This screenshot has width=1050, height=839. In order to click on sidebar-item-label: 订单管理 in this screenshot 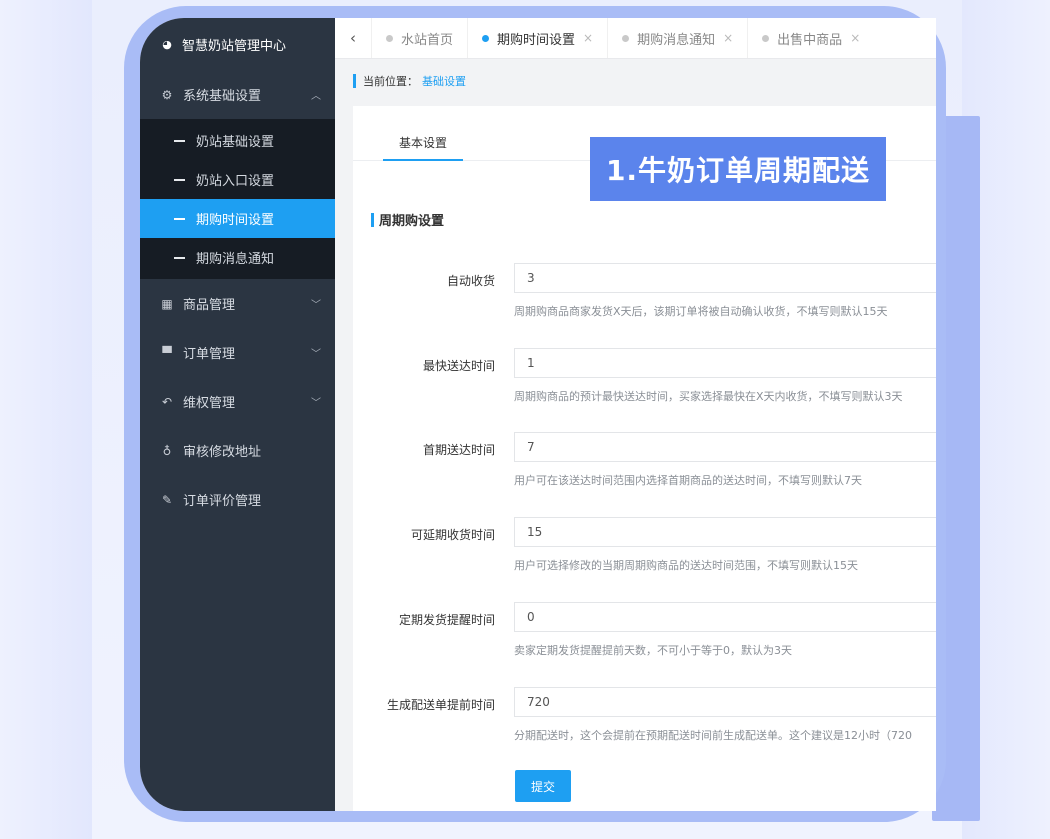, I will do `click(209, 354)`.